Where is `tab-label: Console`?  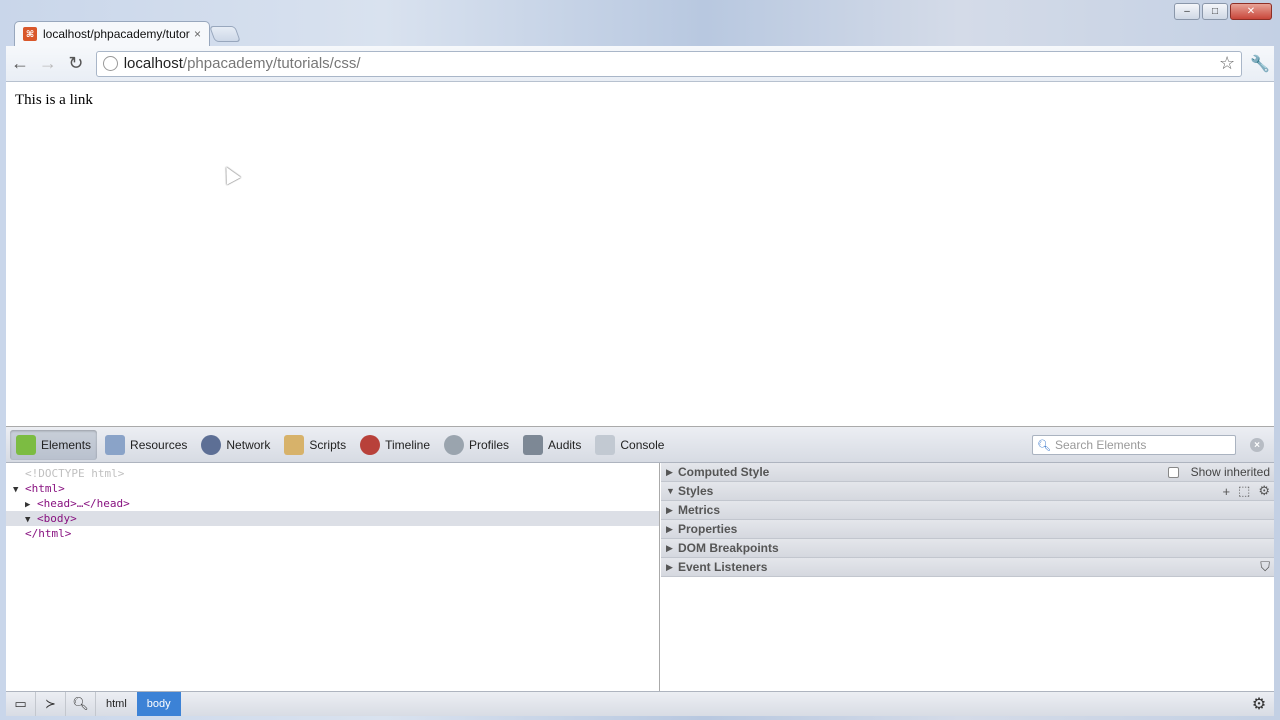
tab-label: Console is located at coordinates (642, 444).